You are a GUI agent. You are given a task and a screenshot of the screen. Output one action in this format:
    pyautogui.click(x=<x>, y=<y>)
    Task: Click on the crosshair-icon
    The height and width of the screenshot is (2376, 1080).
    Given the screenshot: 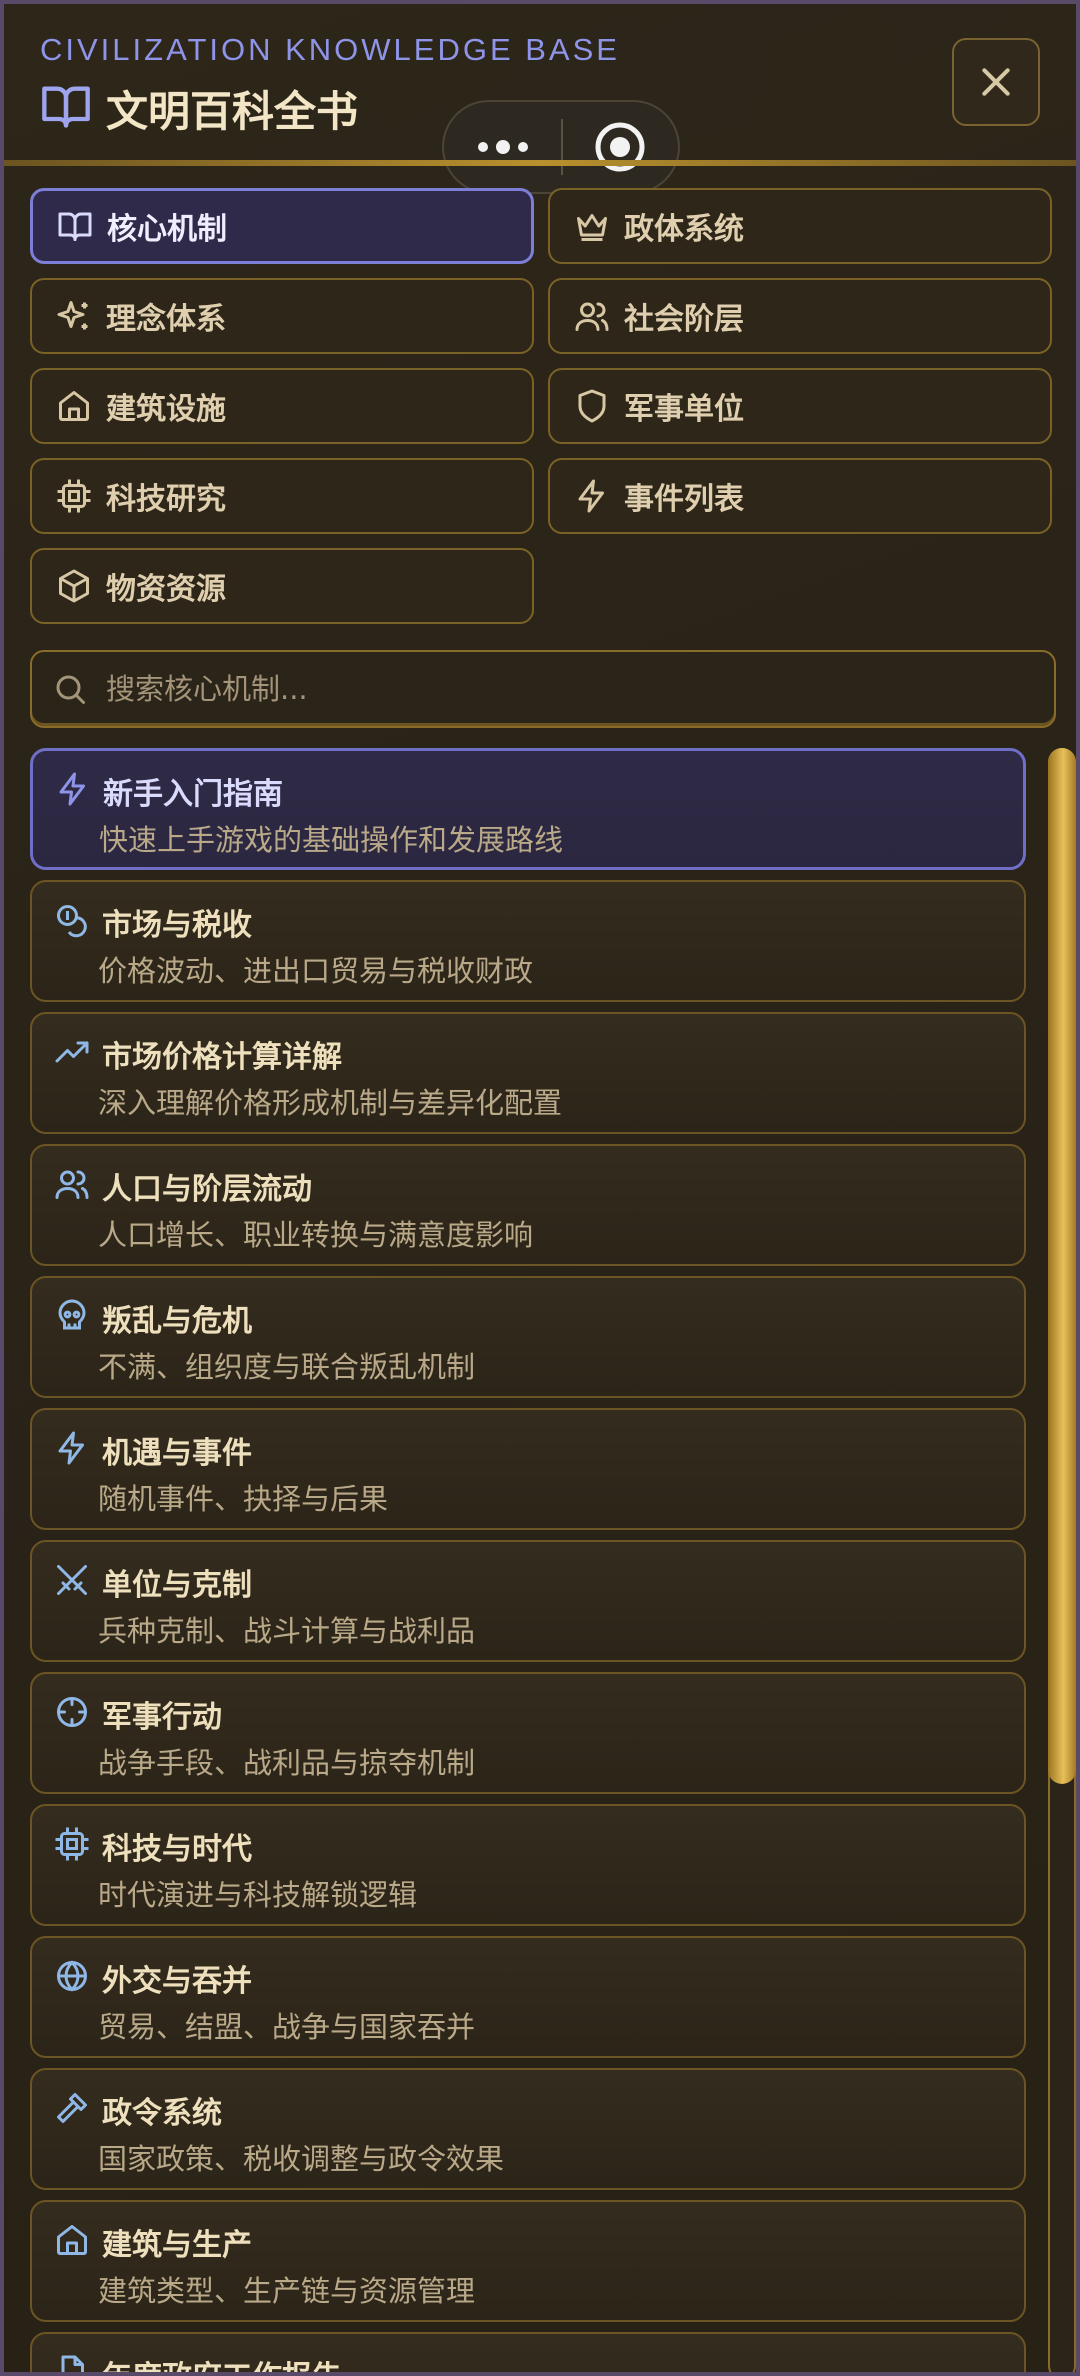 What is the action you would take?
    pyautogui.click(x=72, y=1712)
    